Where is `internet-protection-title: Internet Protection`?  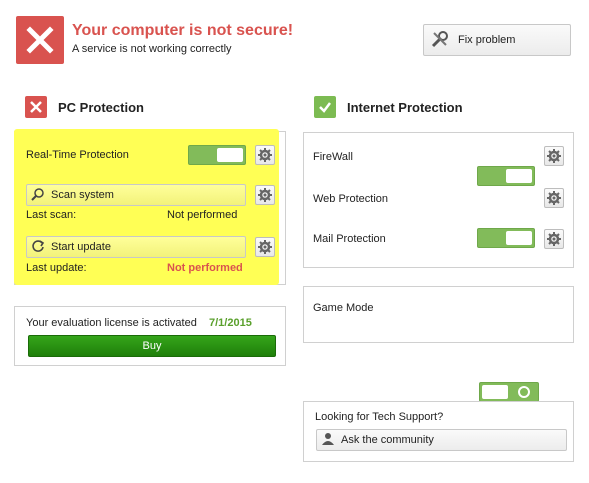 internet-protection-title: Internet Protection is located at coordinates (405, 107).